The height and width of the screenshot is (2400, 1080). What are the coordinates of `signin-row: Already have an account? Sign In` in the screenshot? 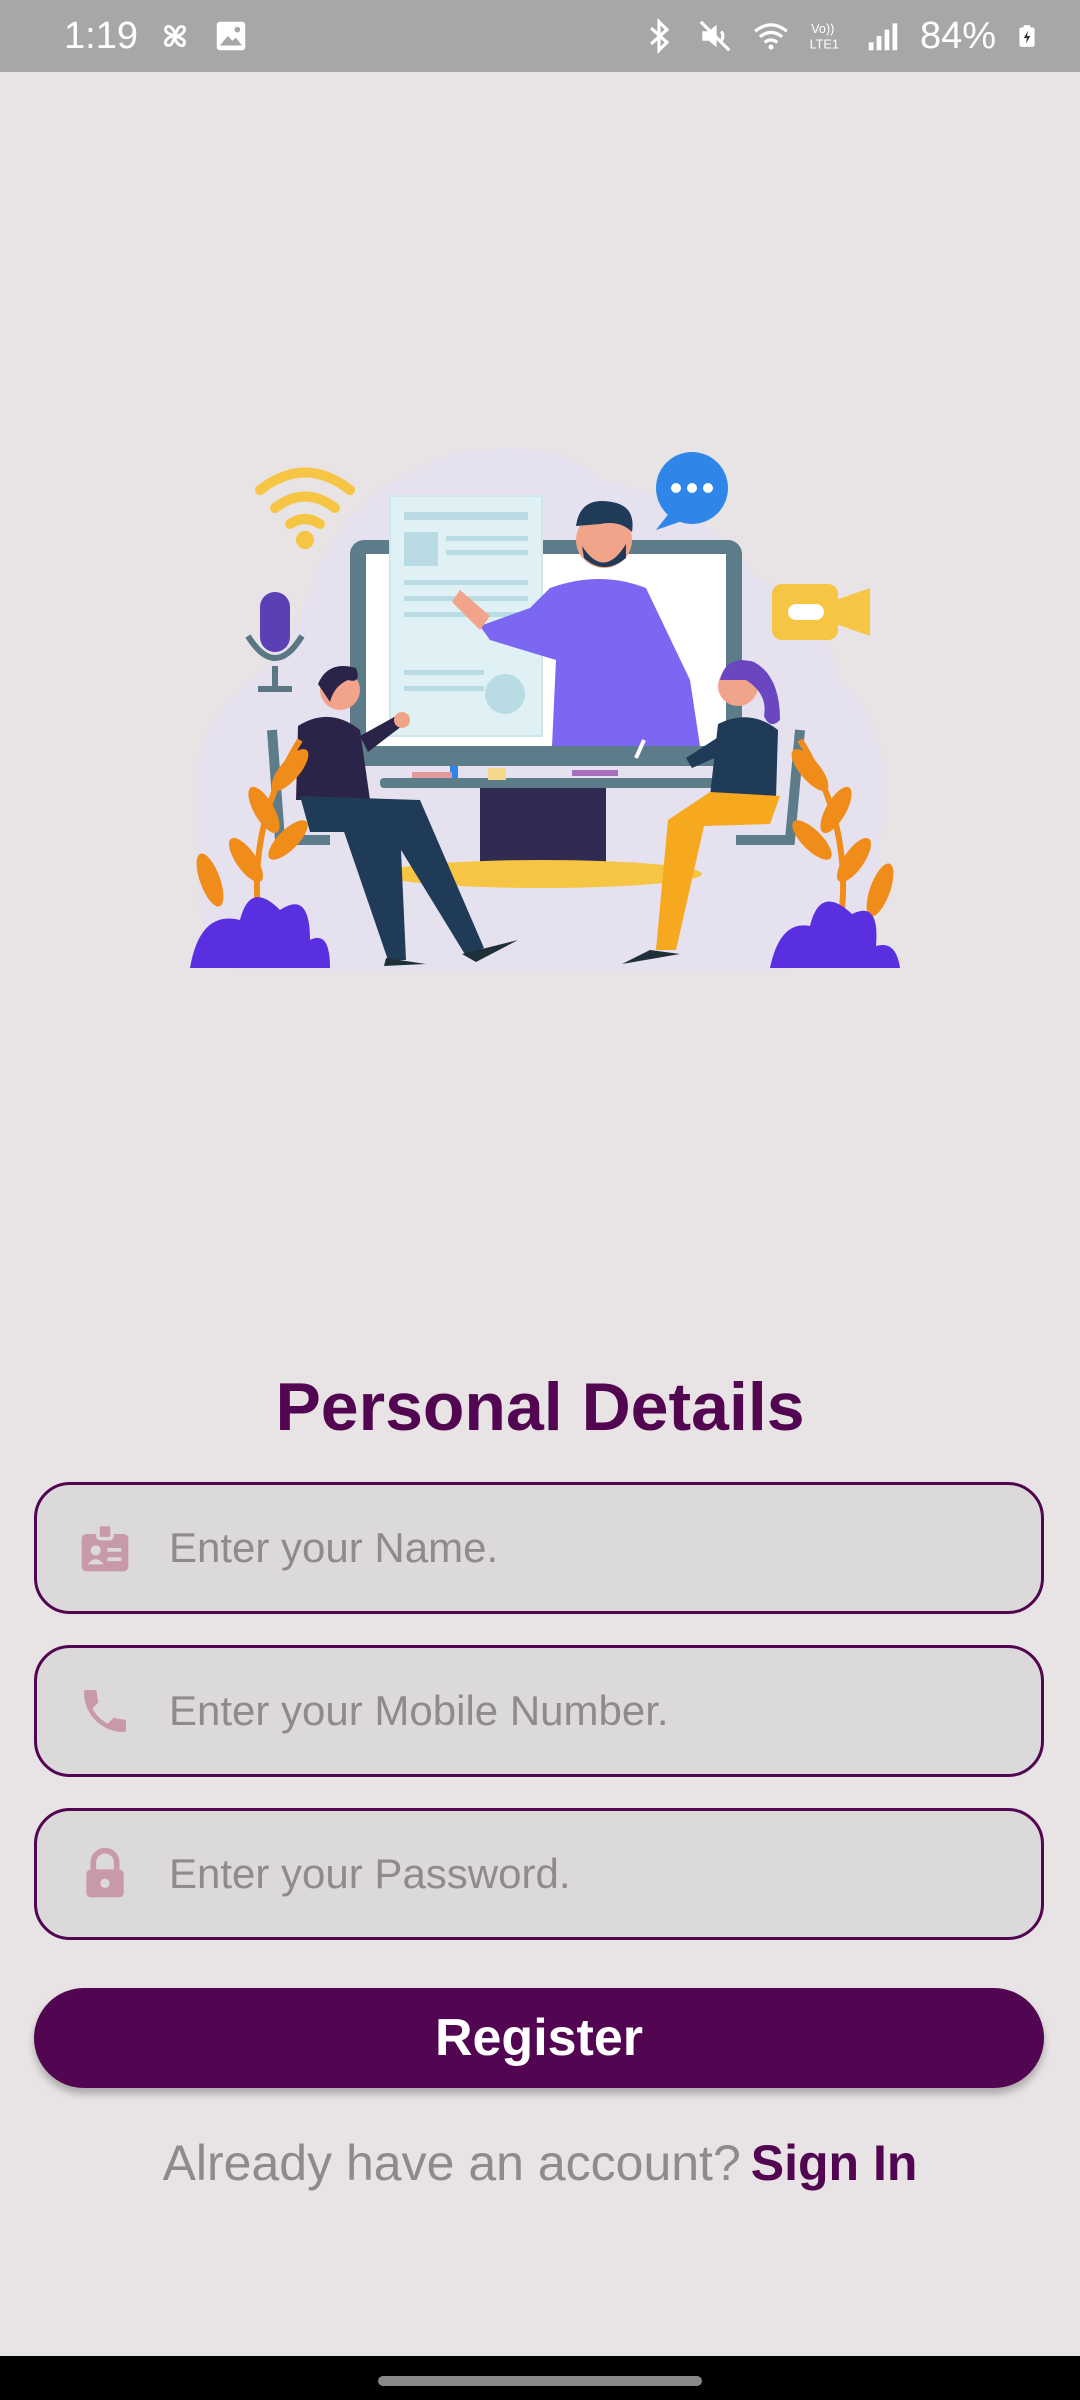 It's located at (540, 2163).